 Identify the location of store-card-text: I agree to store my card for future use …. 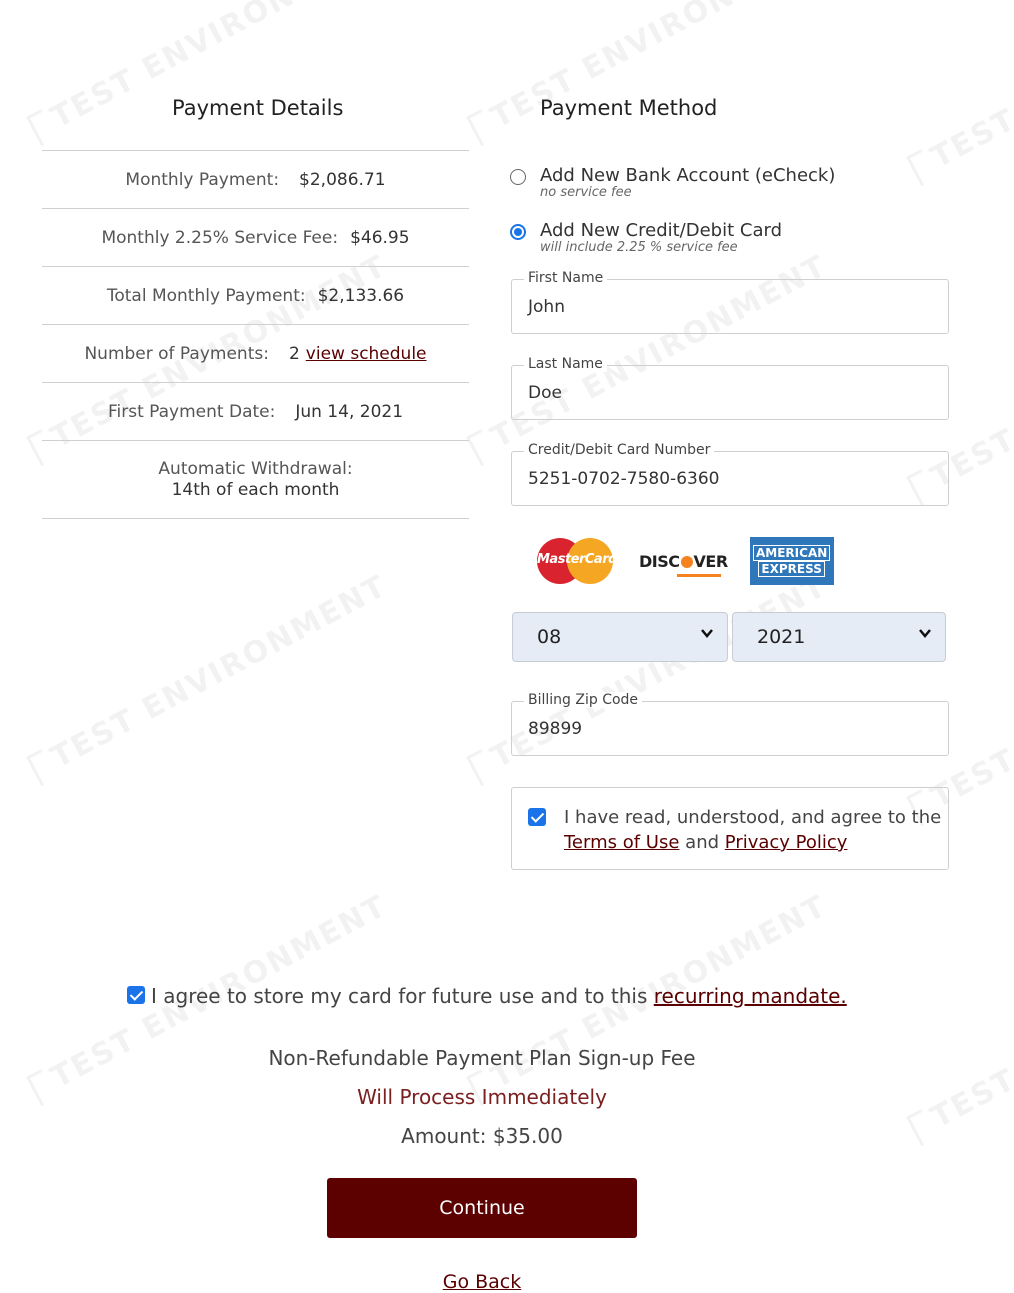
(399, 996).